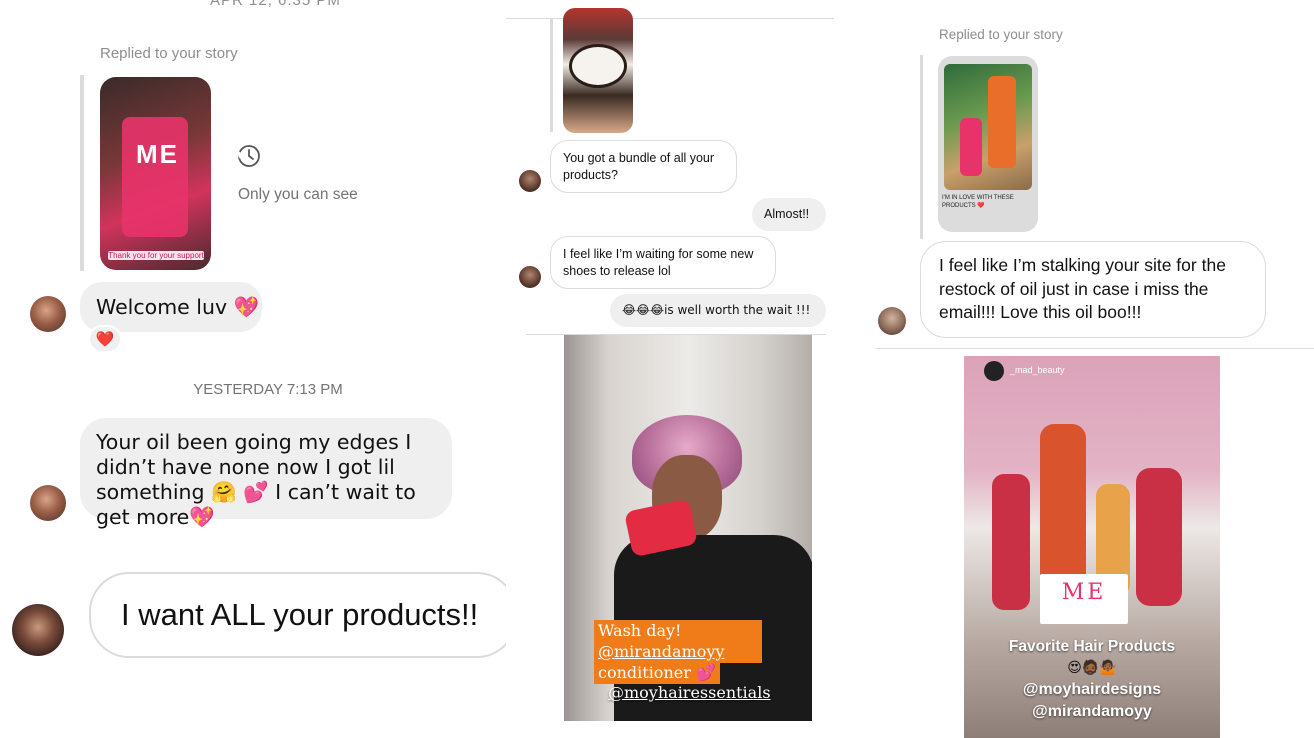 The width and height of the screenshot is (1314, 738). Describe the element at coordinates (156, 255) in the screenshot. I see `story-overlay-text: Thank you for your support` at that location.